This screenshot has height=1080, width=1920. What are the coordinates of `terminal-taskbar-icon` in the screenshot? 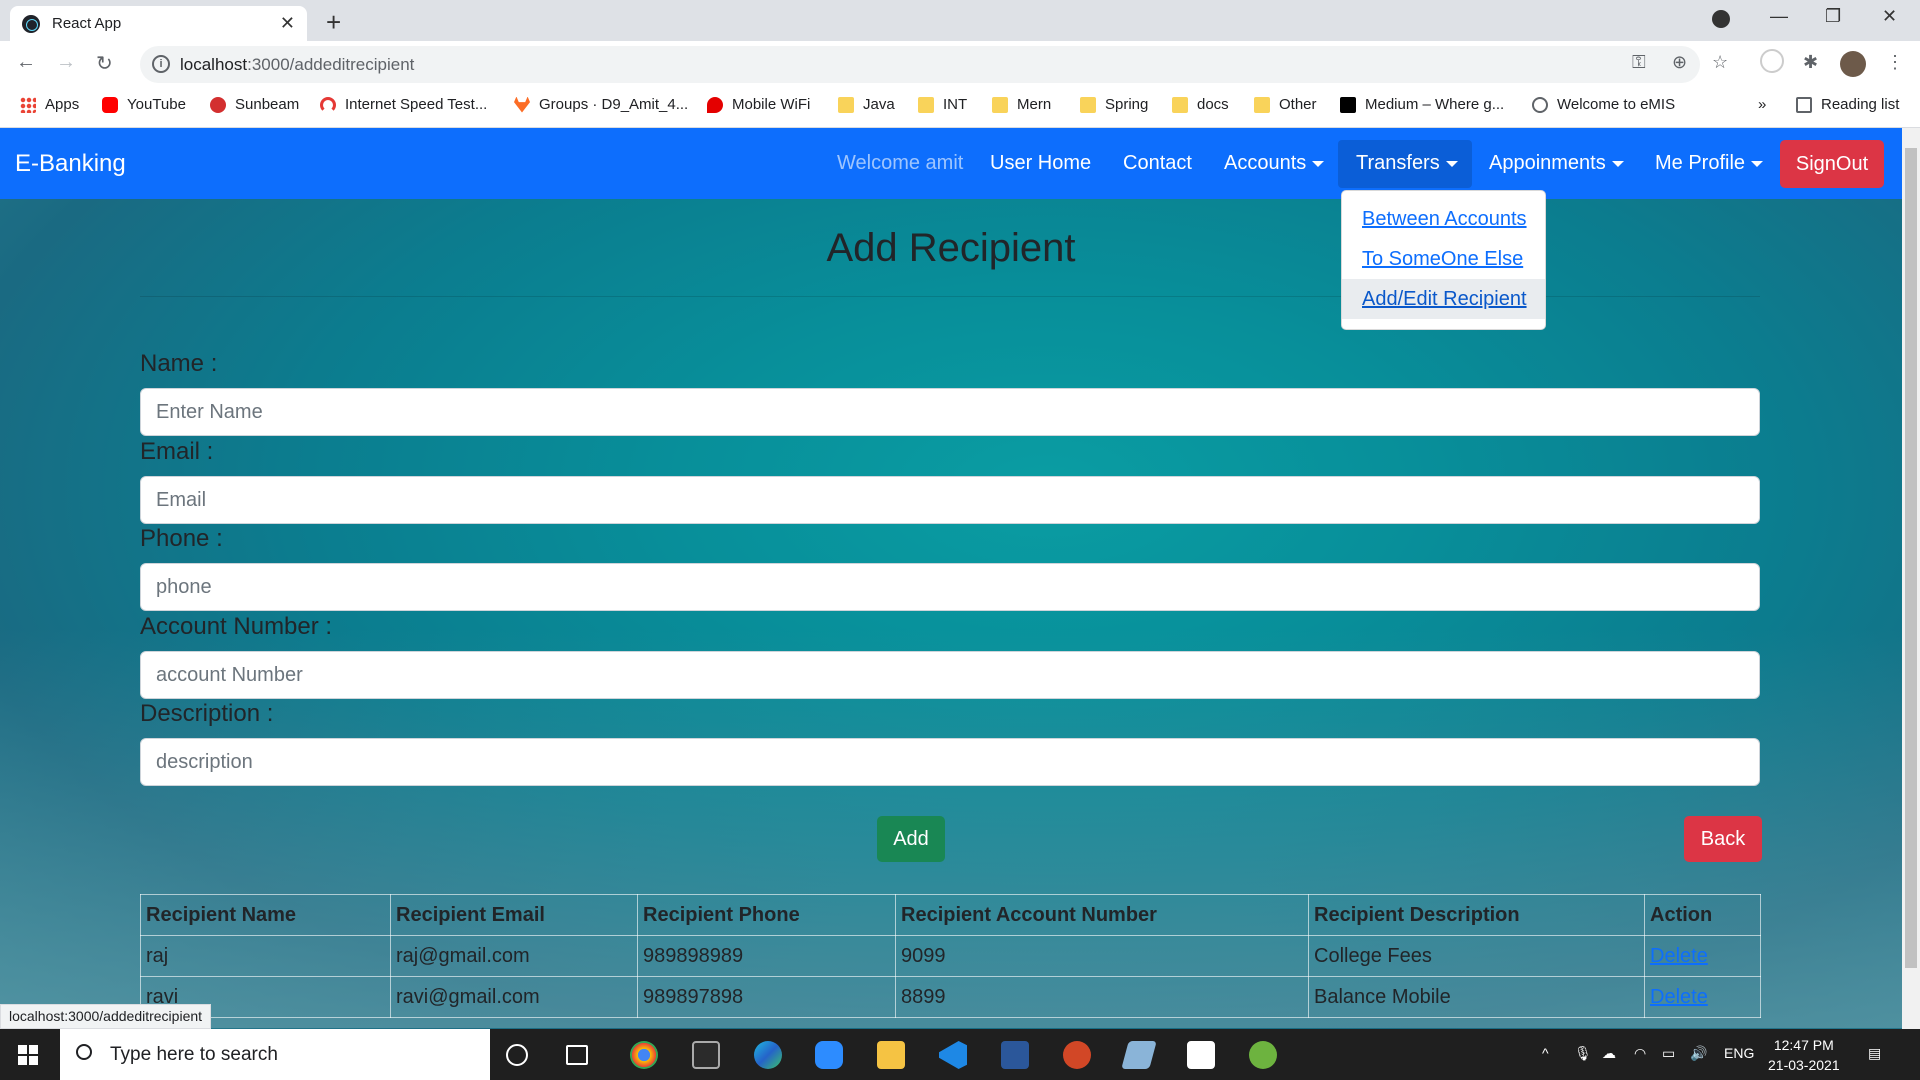 It's located at (706, 1055).